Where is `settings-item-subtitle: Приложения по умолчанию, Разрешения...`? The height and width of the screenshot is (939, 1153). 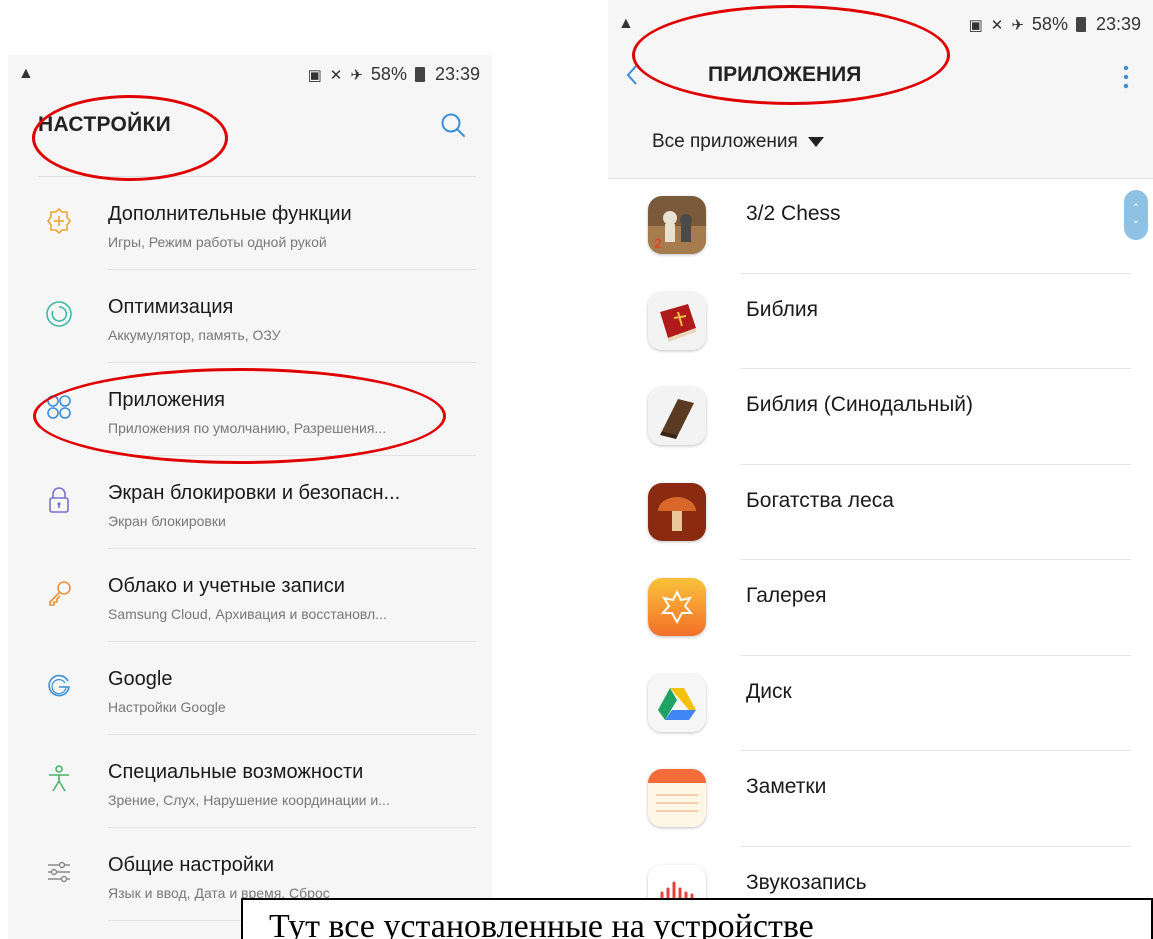 settings-item-subtitle: Приложения по умолчанию, Разрешения... is located at coordinates (247, 428).